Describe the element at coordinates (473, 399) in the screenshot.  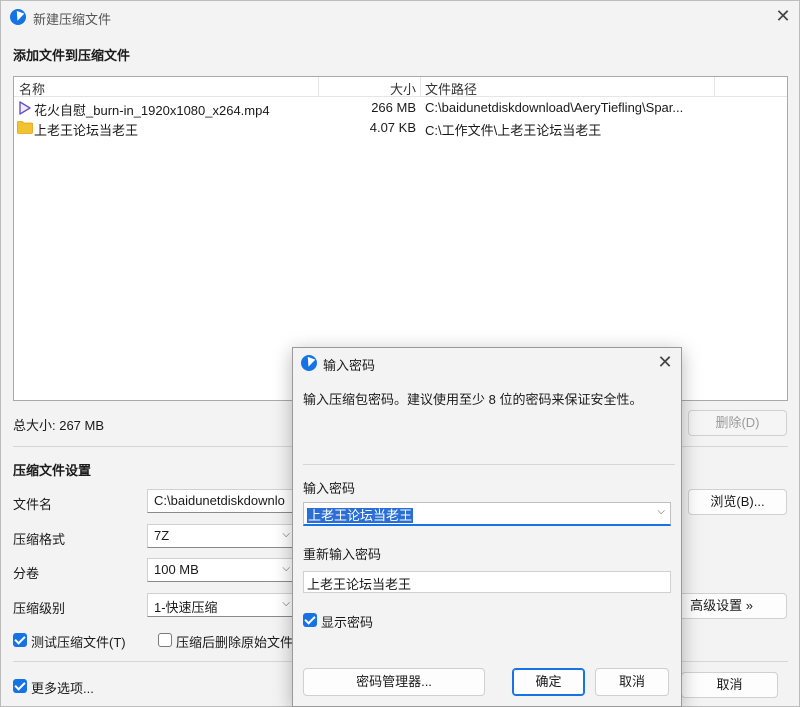
I see `dialog-description: 输入压缩包密码。建议使用至少 8 位的密码来保证安全性。` at that location.